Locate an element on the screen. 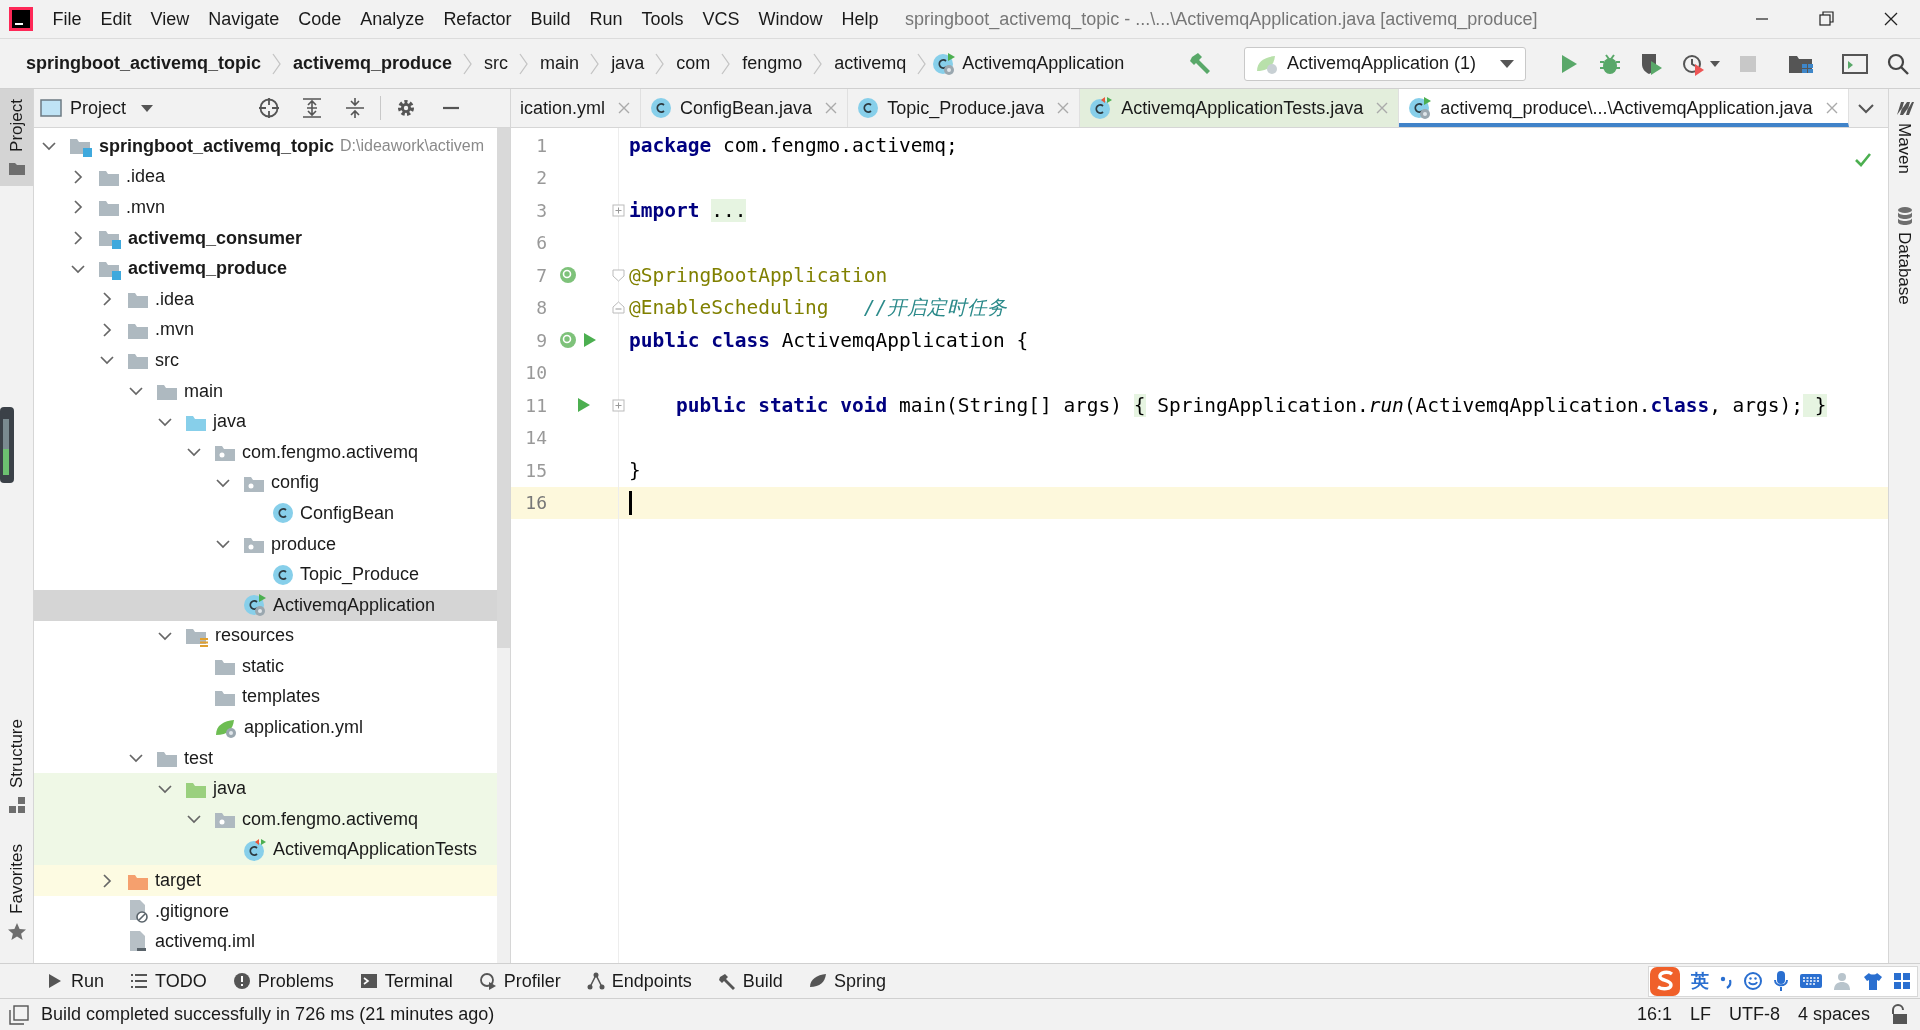 This screenshot has height=1030, width=1920. tree-row: resources is located at coordinates (265, 636).